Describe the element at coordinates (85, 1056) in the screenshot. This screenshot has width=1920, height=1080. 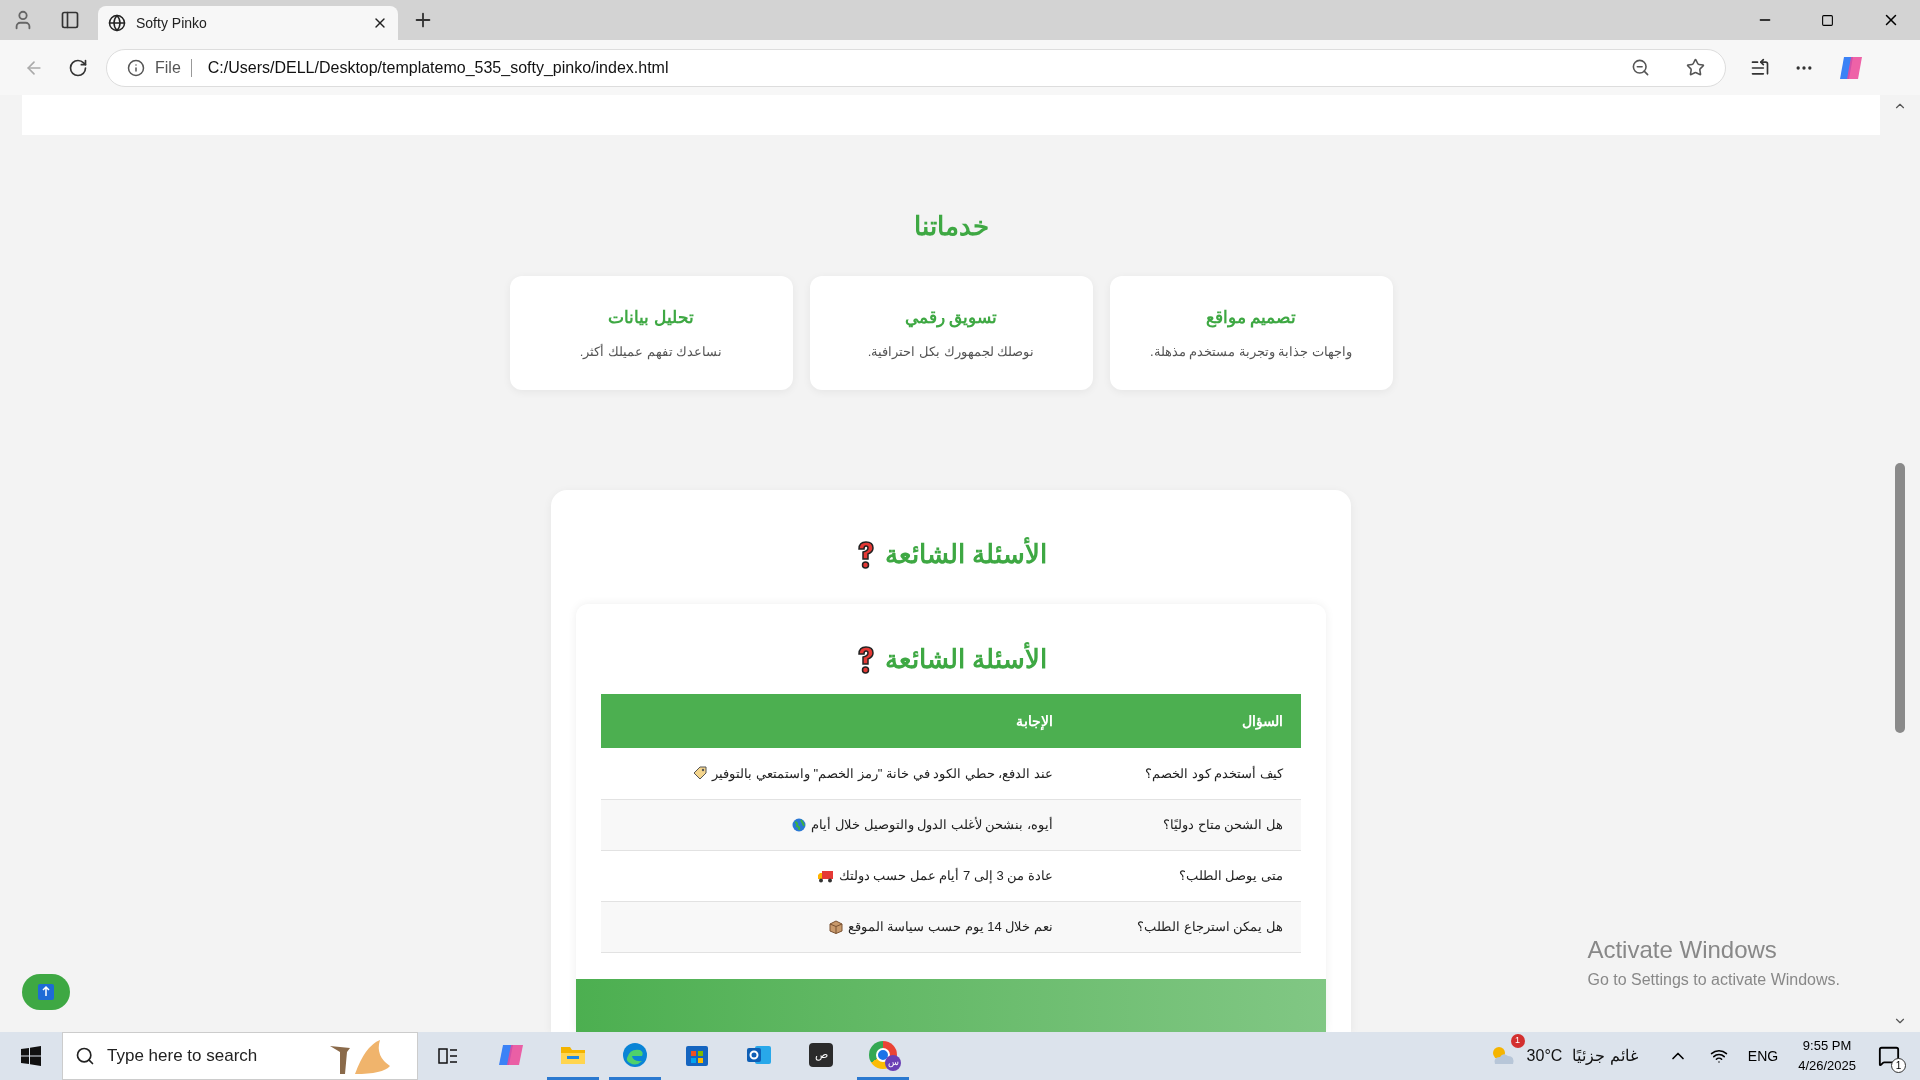
I see `search-icon` at that location.